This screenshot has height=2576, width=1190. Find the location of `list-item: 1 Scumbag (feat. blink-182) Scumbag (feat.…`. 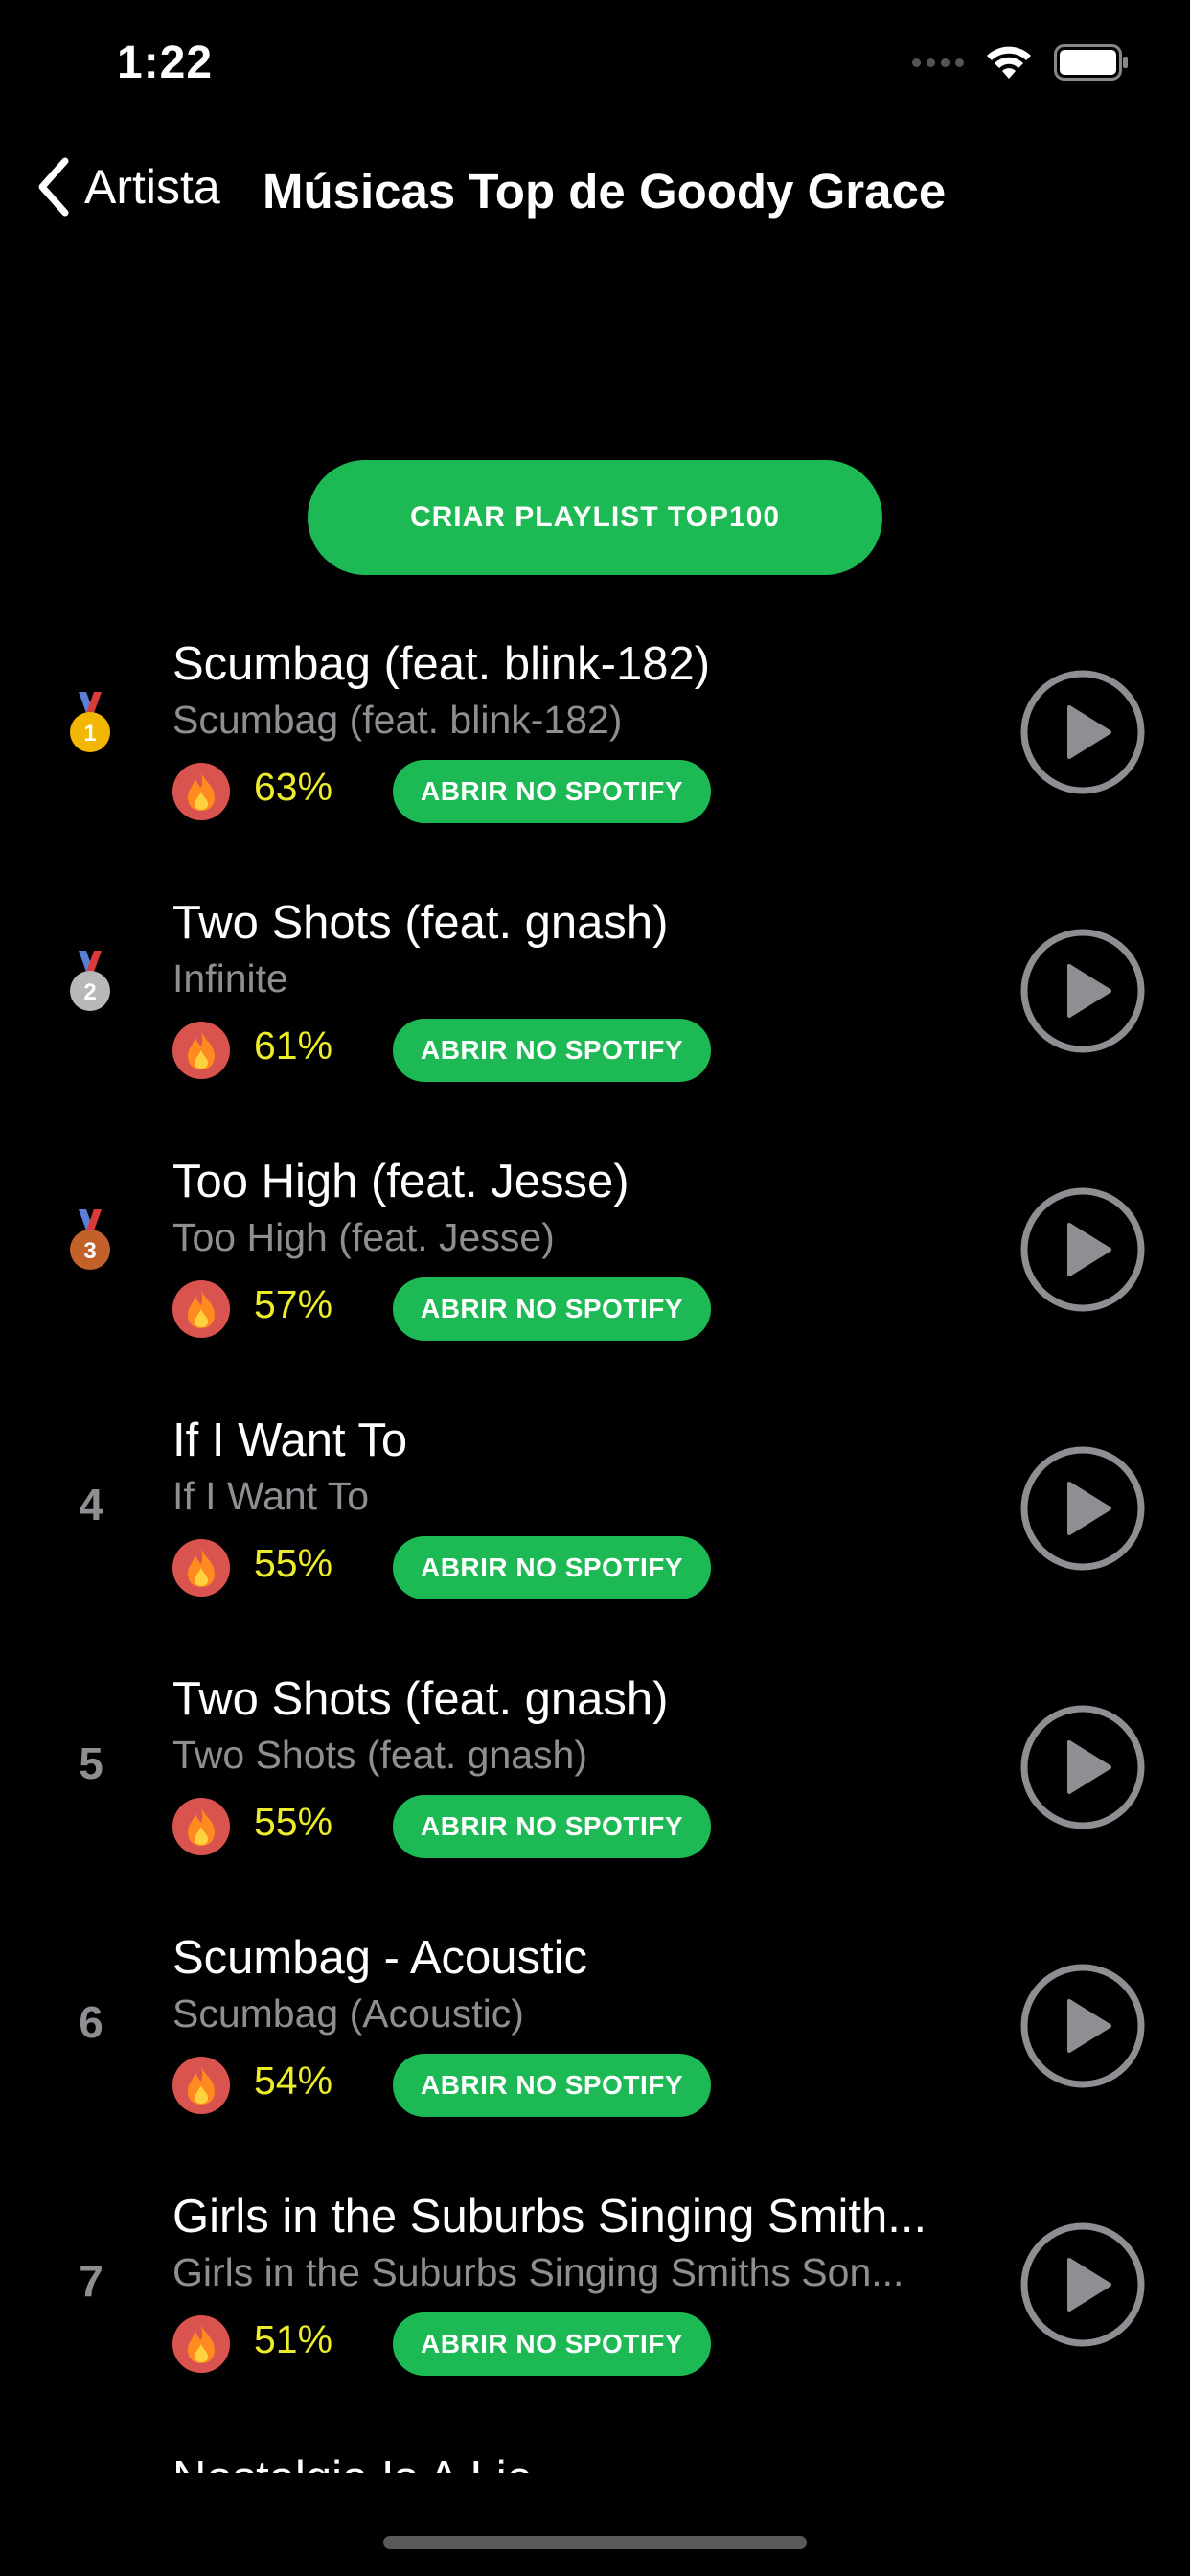

list-item: 1 Scumbag (feat. blink-182) Scumbag (feat.… is located at coordinates (595, 761).